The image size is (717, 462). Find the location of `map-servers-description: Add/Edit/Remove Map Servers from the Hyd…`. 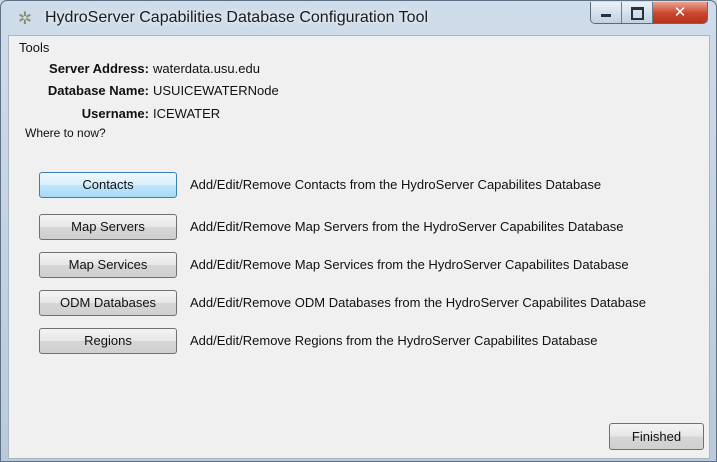

map-servers-description: Add/Edit/Remove Map Servers from the Hyd… is located at coordinates (407, 226).